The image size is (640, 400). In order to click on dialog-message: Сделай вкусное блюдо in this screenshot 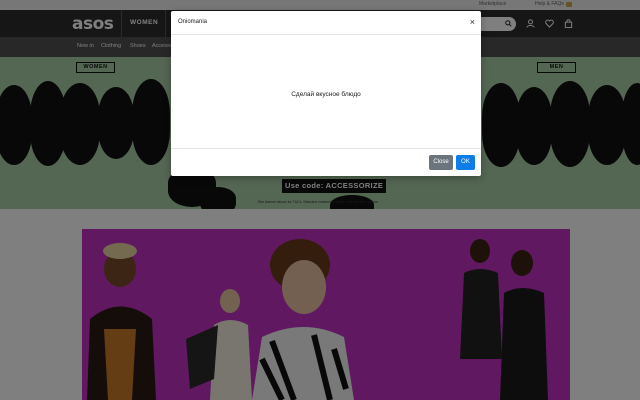, I will do `click(326, 94)`.